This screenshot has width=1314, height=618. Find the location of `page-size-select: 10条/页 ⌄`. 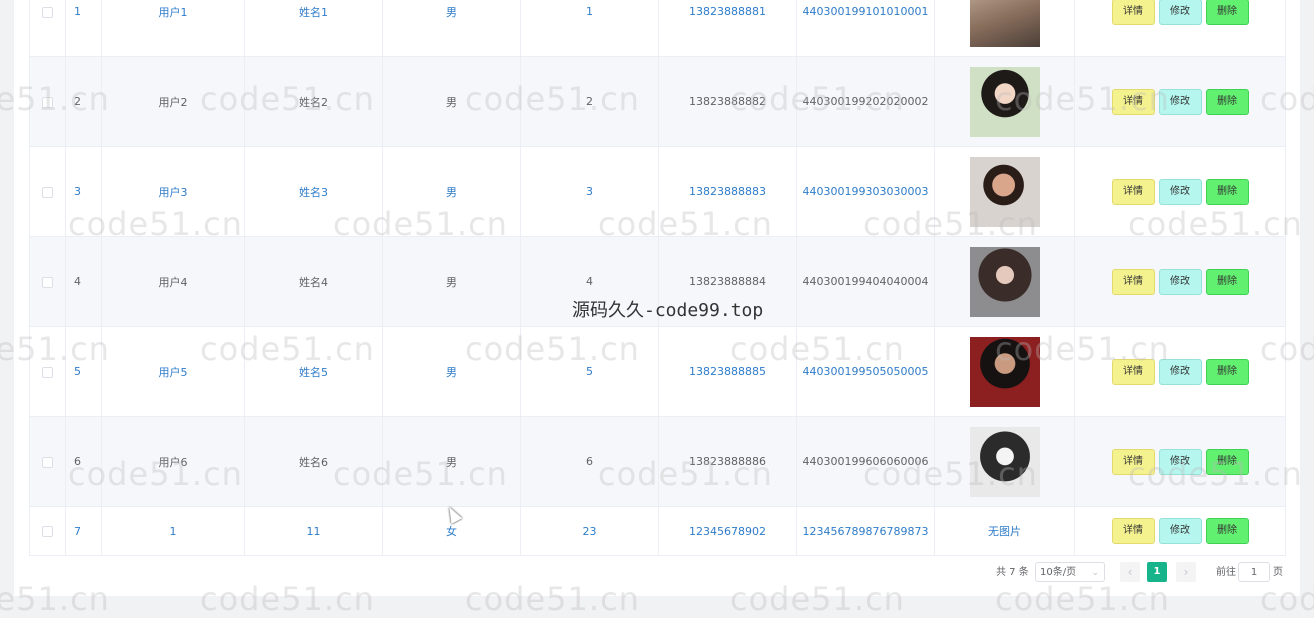

page-size-select: 10条/页 ⌄ is located at coordinates (1070, 572).